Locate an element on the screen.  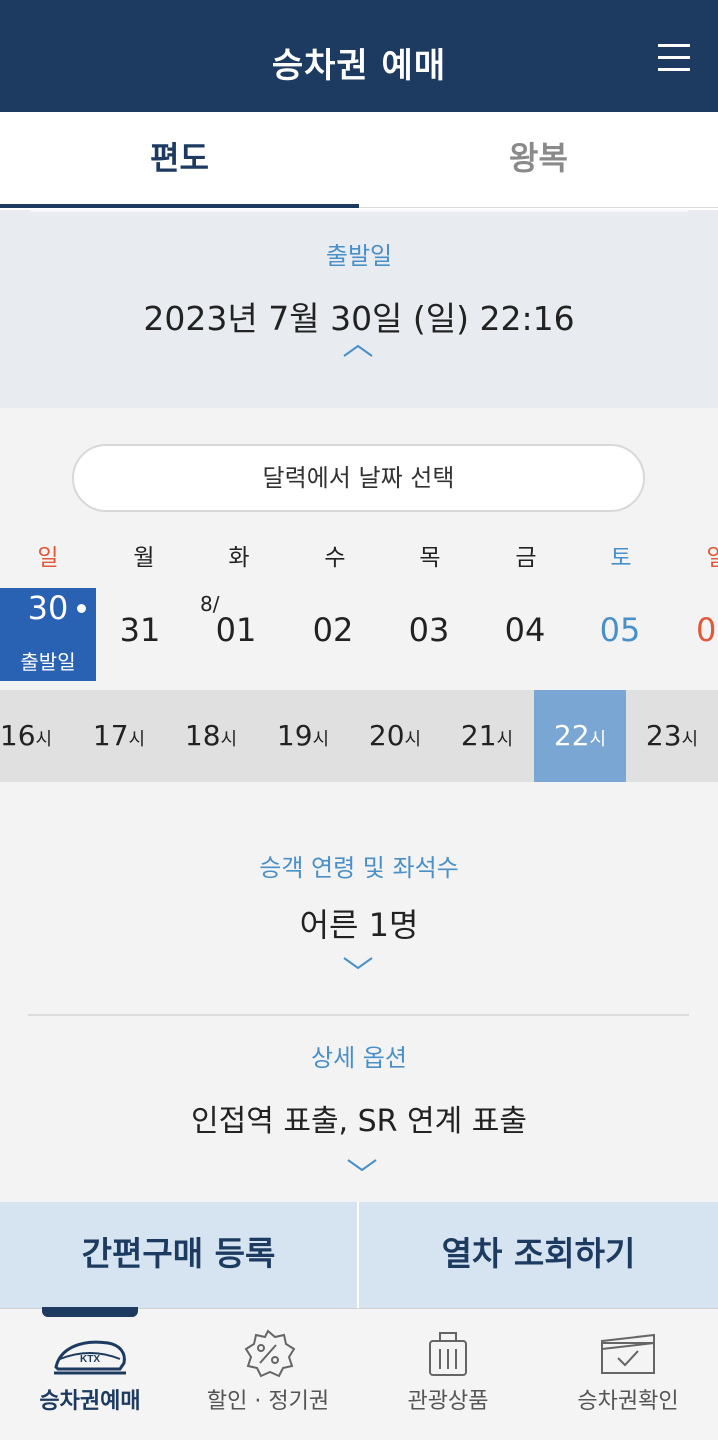
departure-date-section: 출발일 2023년 7월 30일 (일) 22:16 is located at coordinates (359, 309).